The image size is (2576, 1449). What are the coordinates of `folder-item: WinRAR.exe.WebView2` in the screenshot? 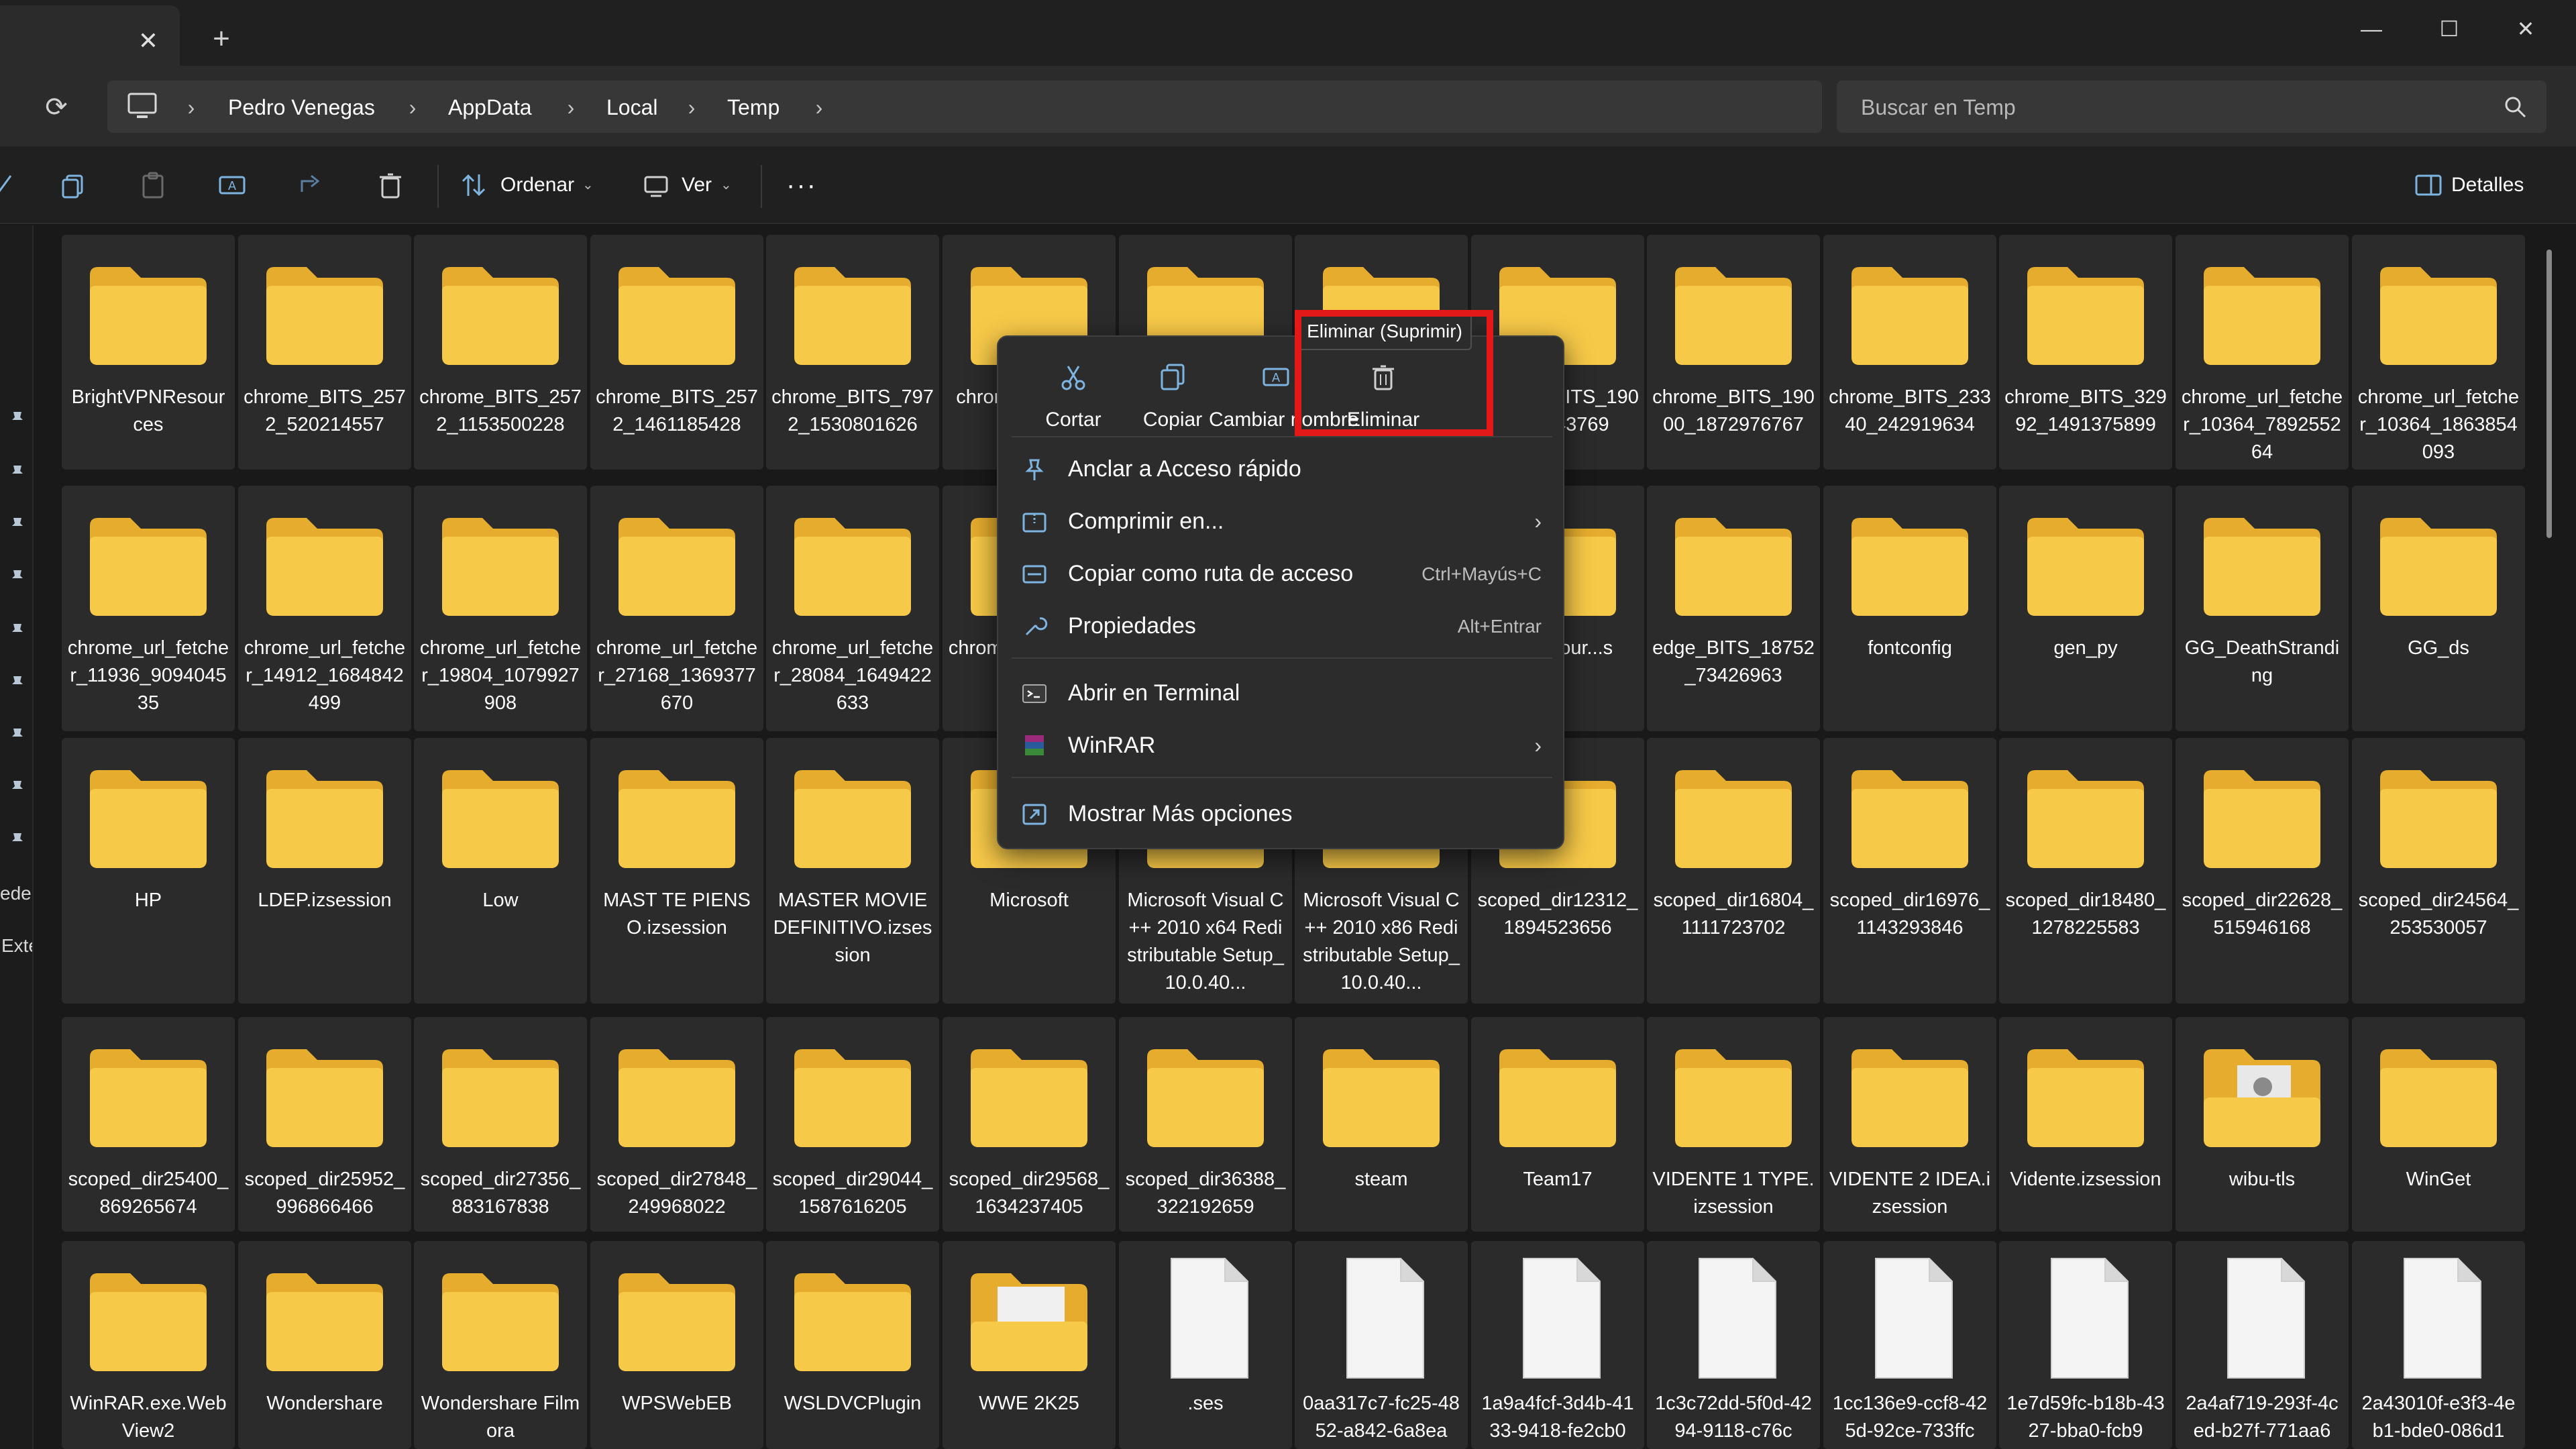 It's located at (148, 1345).